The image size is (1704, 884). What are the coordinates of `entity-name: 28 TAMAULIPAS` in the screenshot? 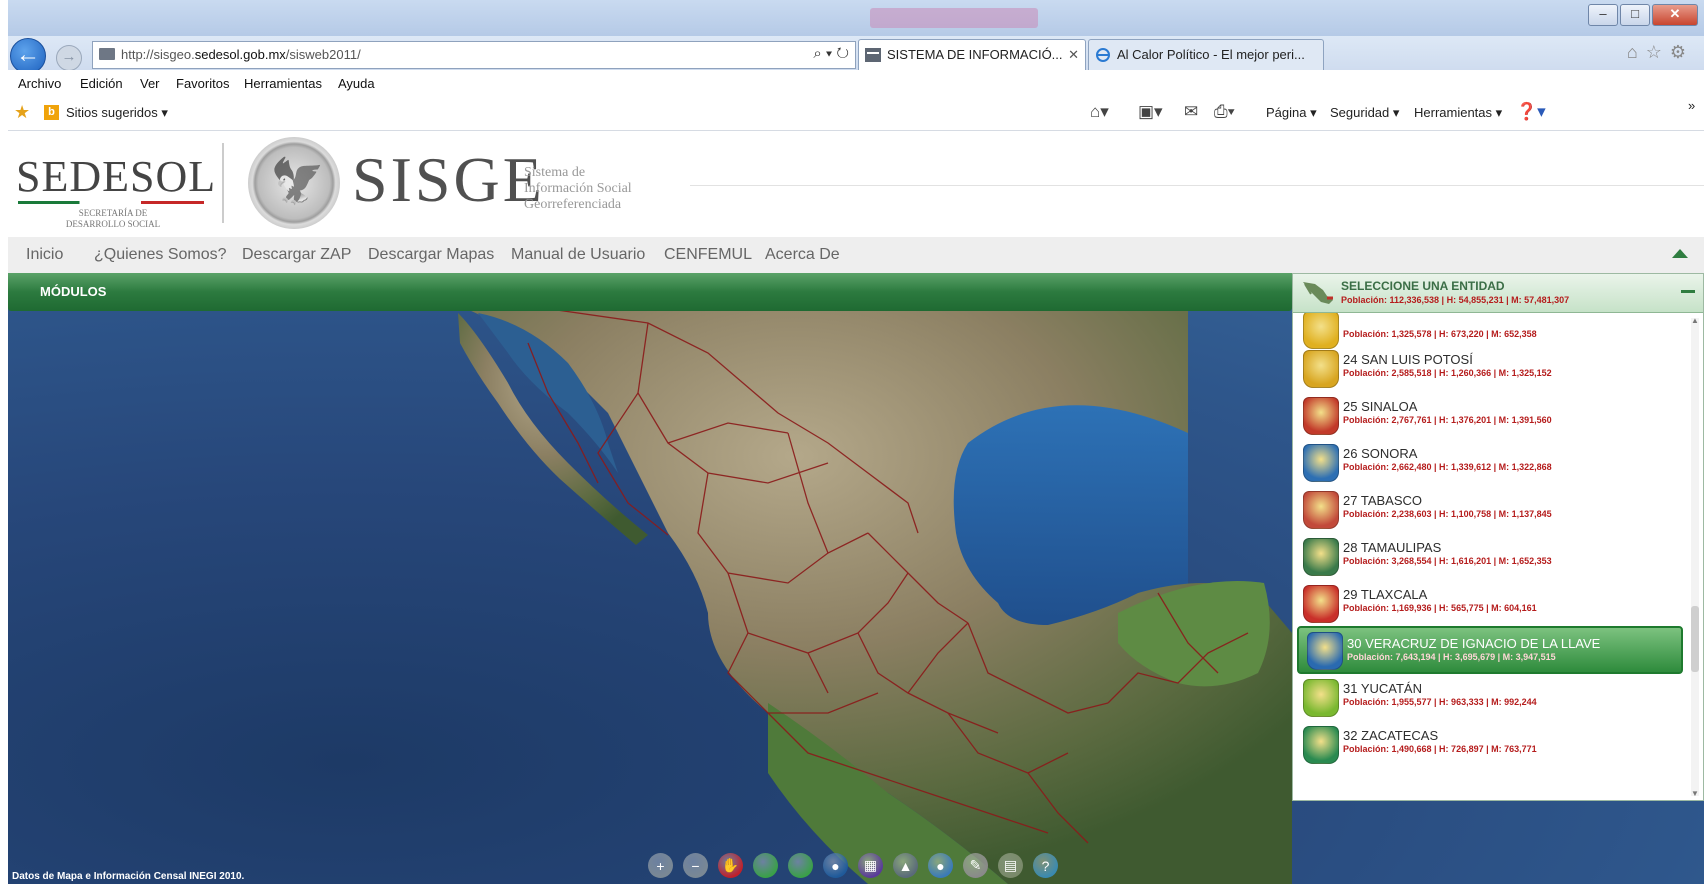 It's located at (1392, 547).